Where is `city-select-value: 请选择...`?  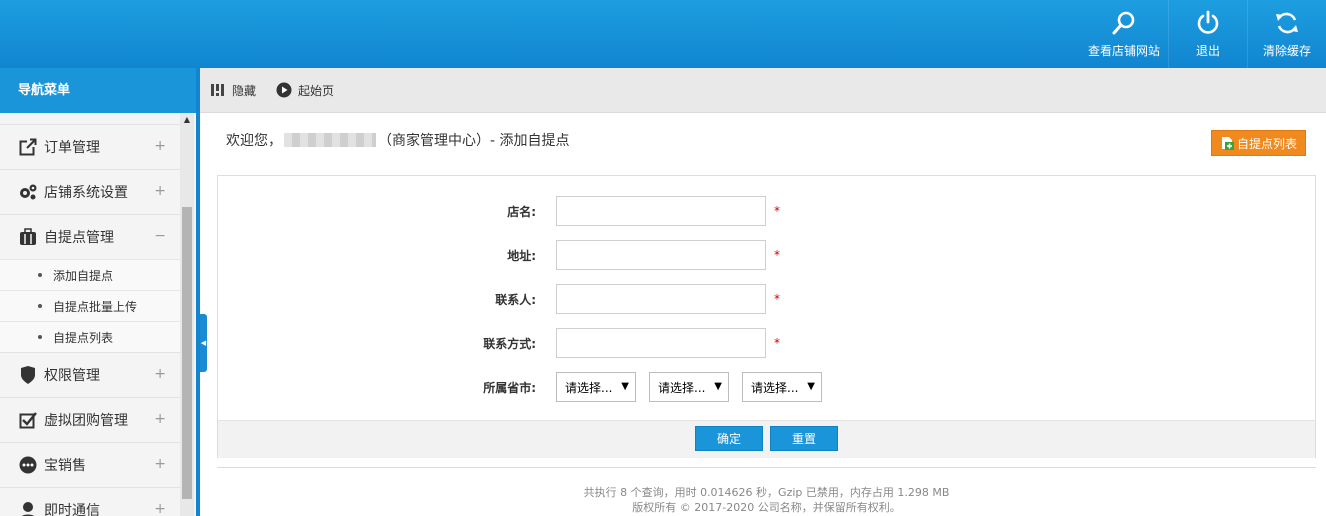
city-select-value: 请选择... is located at coordinates (682, 387).